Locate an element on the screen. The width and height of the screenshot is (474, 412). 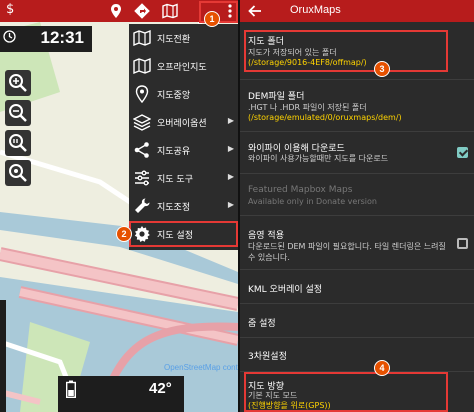
menu-item-map-adjust: 지도조정 ▶ is located at coordinates (183, 206).